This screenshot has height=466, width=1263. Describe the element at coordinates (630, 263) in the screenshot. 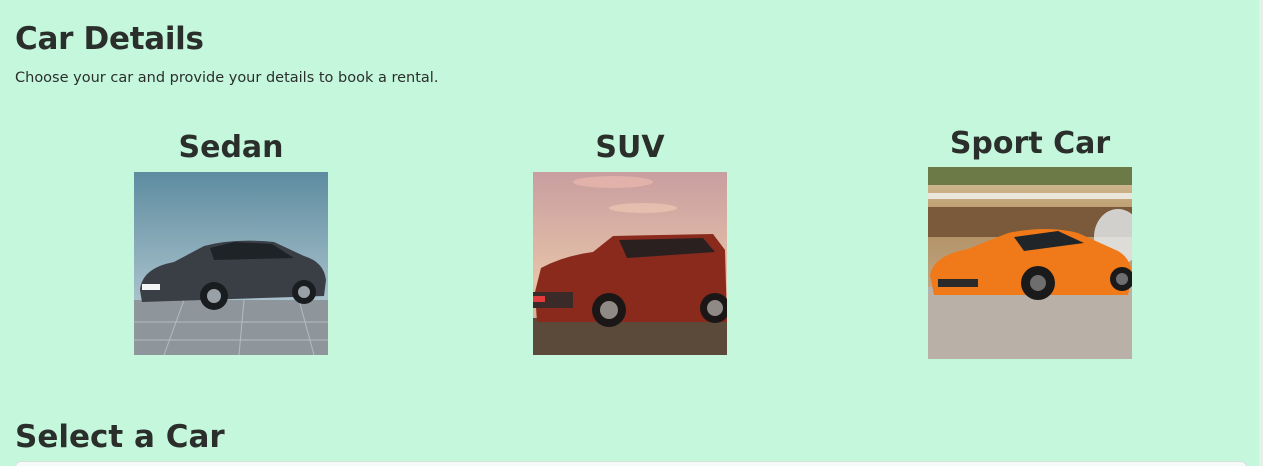

I see `suv-photo` at that location.